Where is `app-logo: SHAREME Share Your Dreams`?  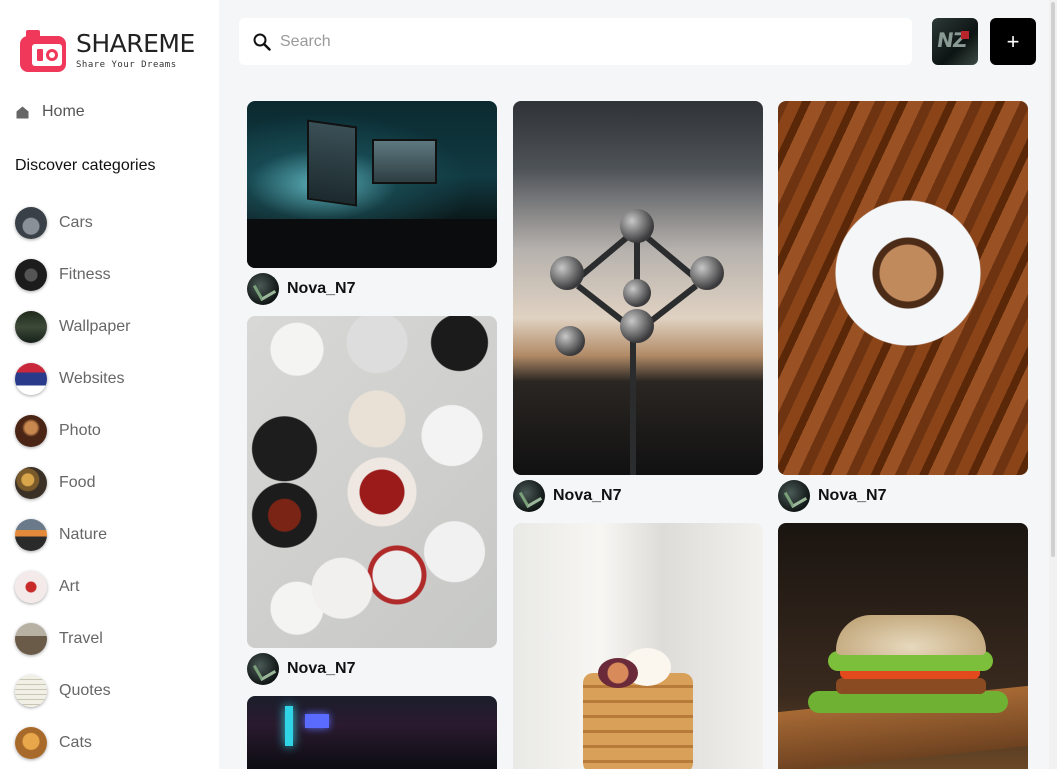
app-logo: SHAREME Share Your Dreams is located at coordinates (106, 51).